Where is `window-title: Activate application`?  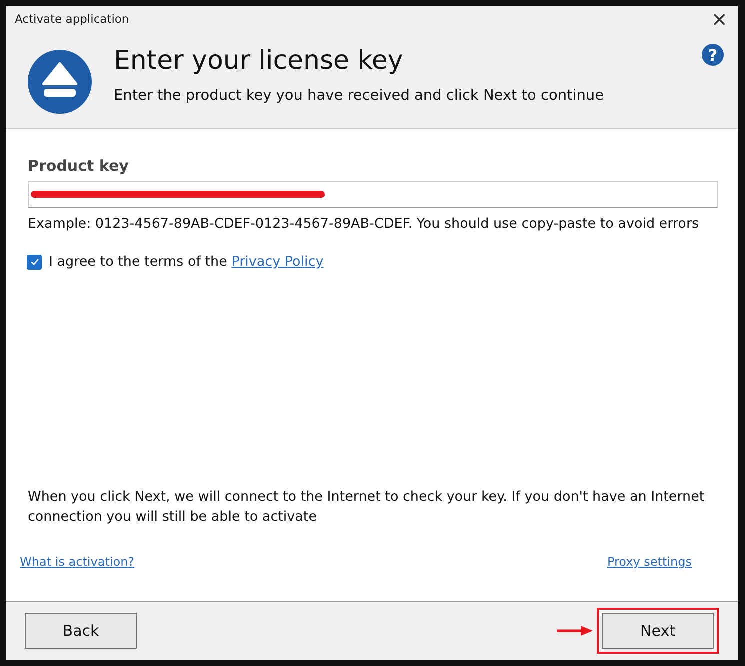
window-title: Activate application is located at coordinates (72, 19).